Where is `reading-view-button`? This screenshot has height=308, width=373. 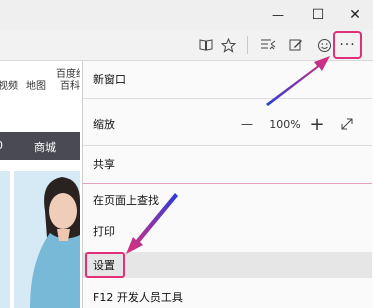
reading-view-button is located at coordinates (206, 45).